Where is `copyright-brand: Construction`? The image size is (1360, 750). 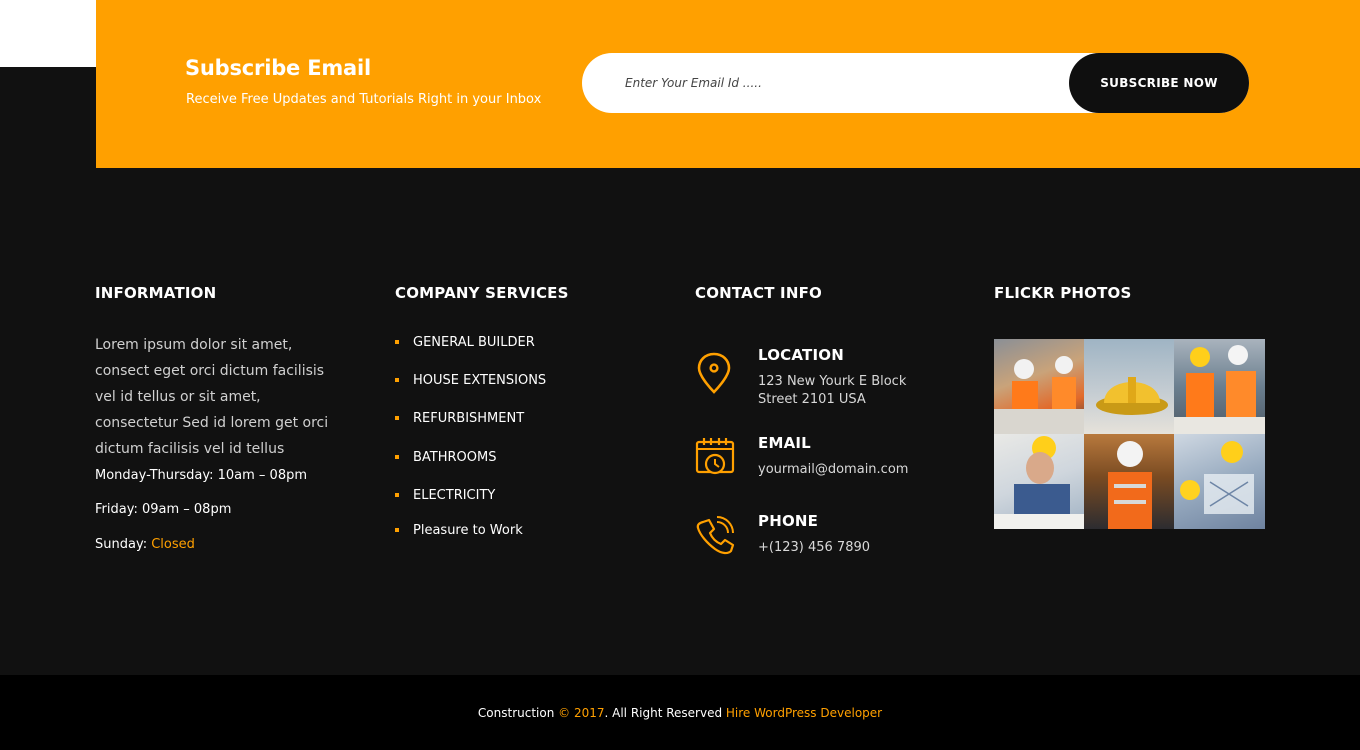
copyright-brand: Construction is located at coordinates (516, 713).